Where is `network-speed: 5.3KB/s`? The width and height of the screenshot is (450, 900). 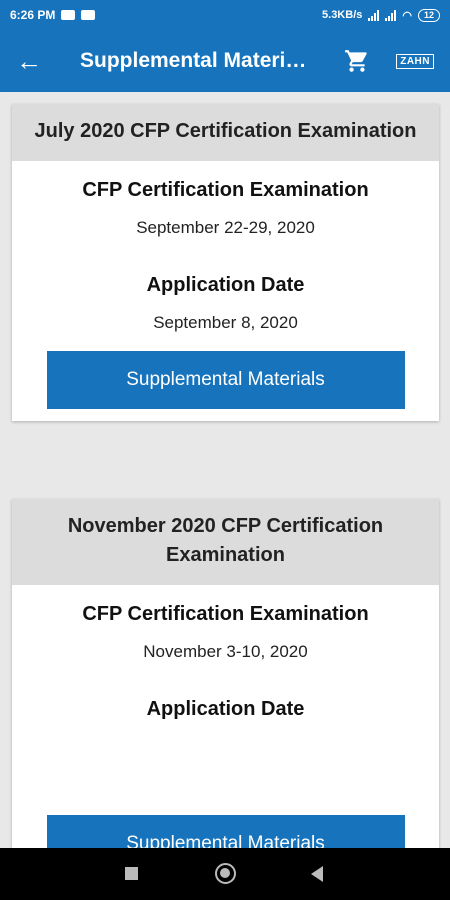 network-speed: 5.3KB/s is located at coordinates (342, 15).